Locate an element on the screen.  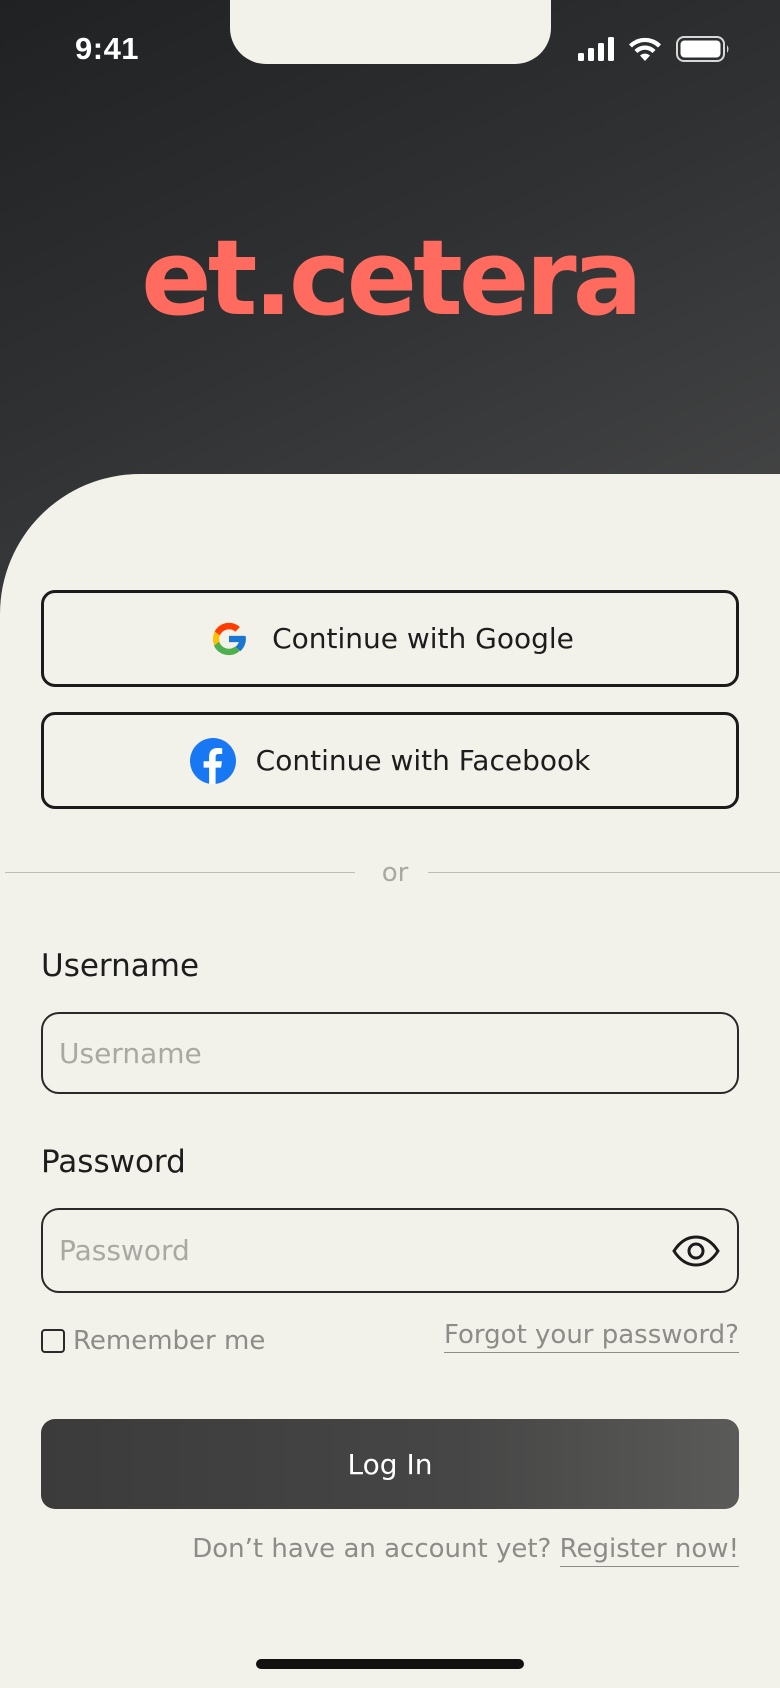
wifi-icon is located at coordinates (645, 51).